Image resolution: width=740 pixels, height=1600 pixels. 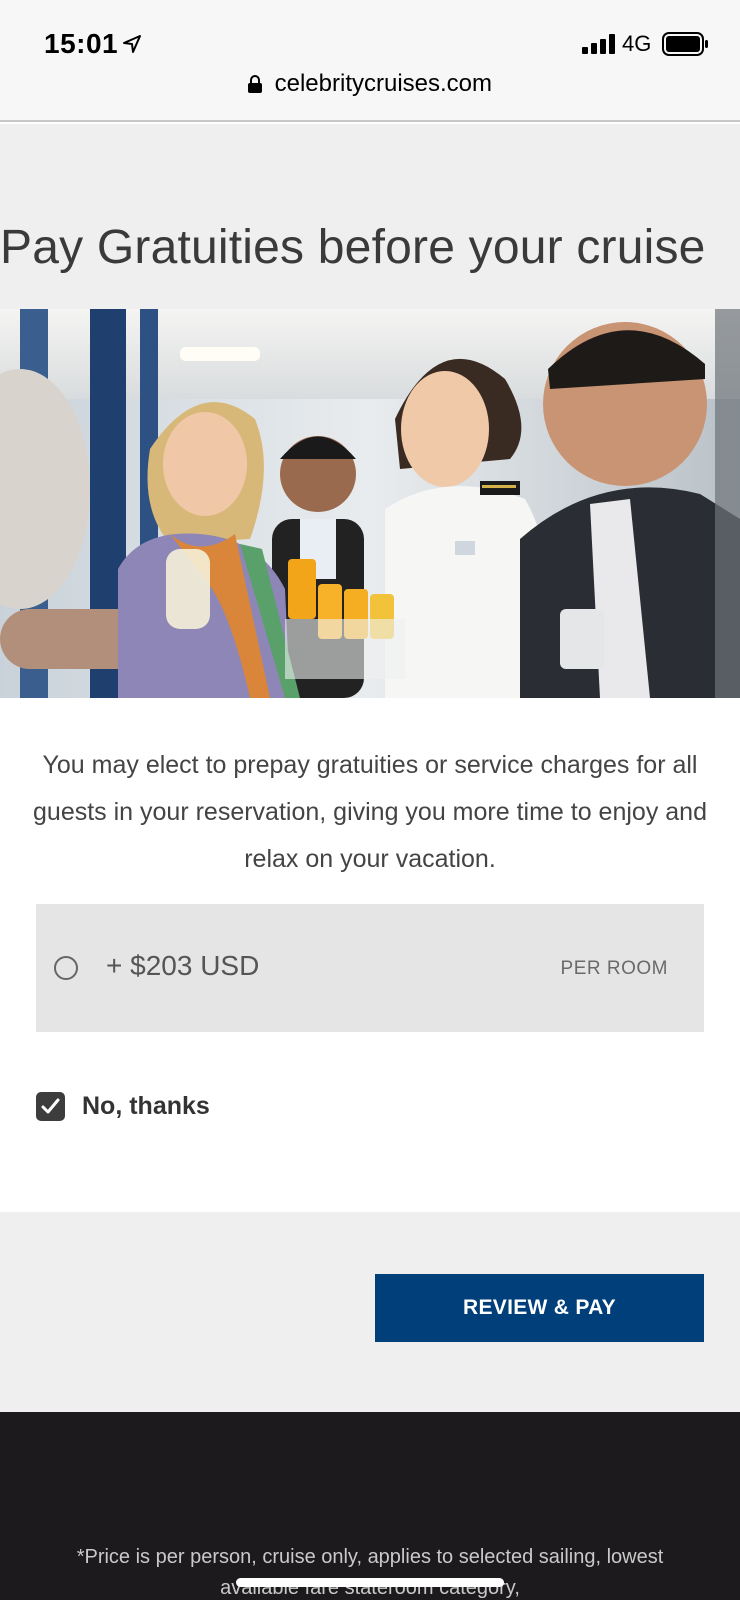 I want to click on checkmark-icon, so click(x=50, y=1106).